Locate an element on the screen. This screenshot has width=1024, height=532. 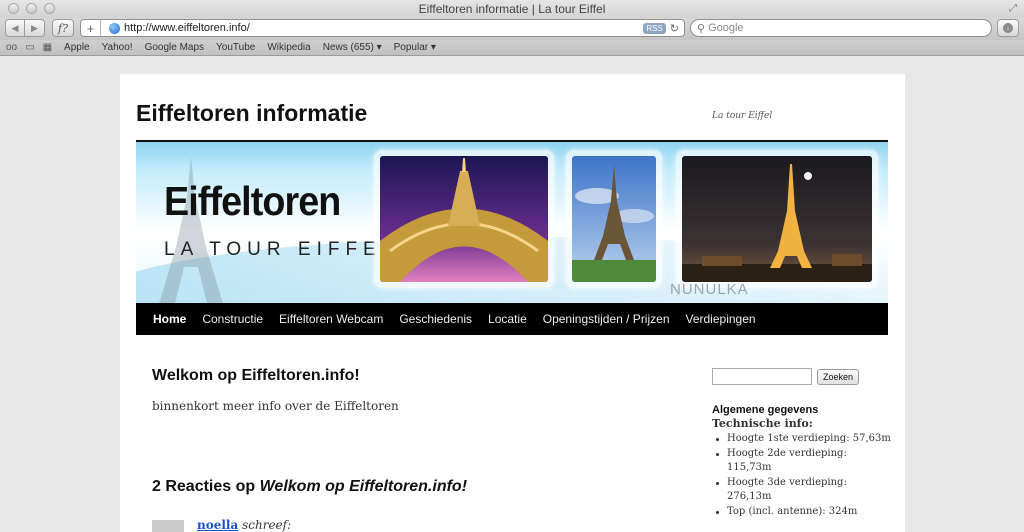
list-item: Hoogte 2de verdieping: 115,73m is located at coordinates (802, 461).